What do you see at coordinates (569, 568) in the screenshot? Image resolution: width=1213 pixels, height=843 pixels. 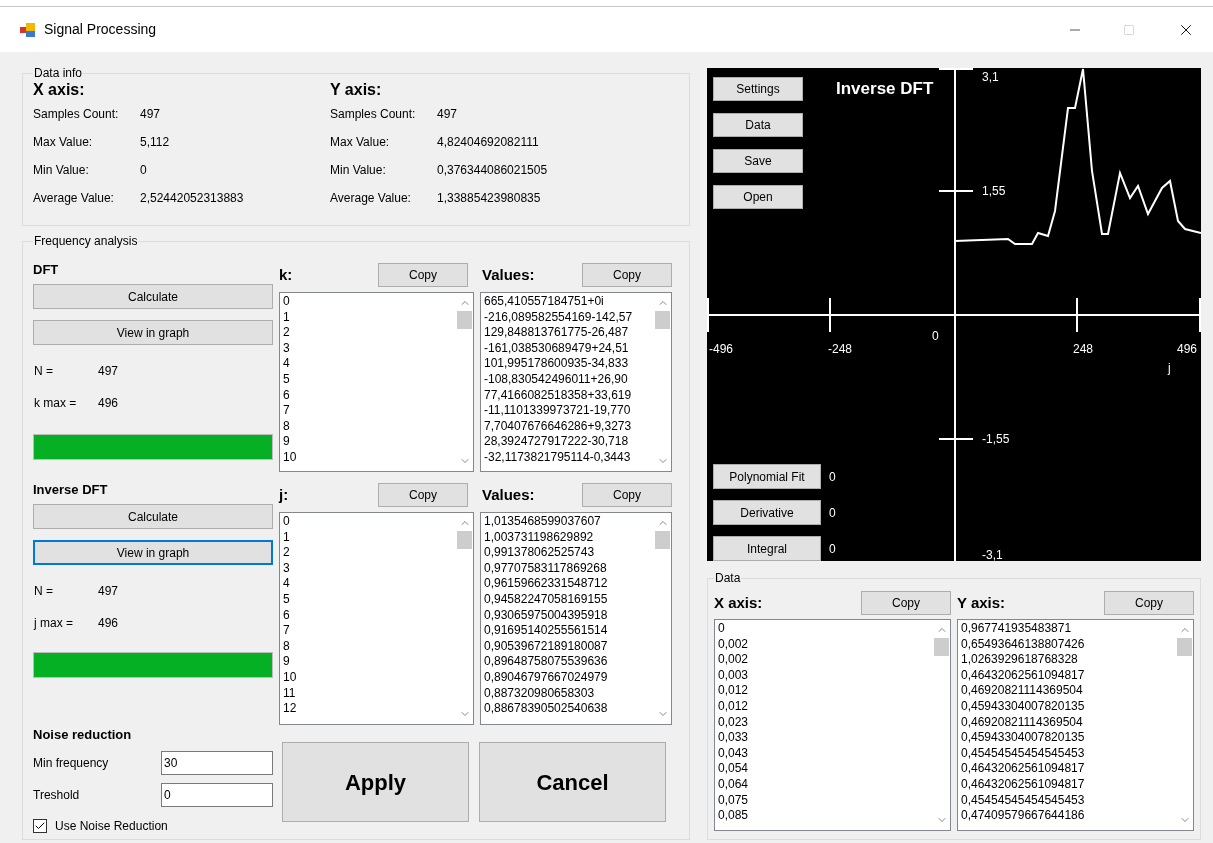 I see `list-item: 0,97707583117869268` at bounding box center [569, 568].